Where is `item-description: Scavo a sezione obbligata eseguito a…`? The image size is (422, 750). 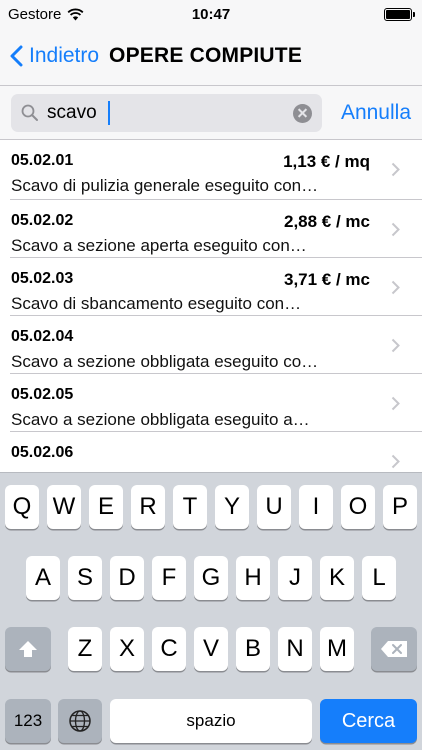 item-description: Scavo a sezione obbligata eseguito a… is located at coordinates (160, 419).